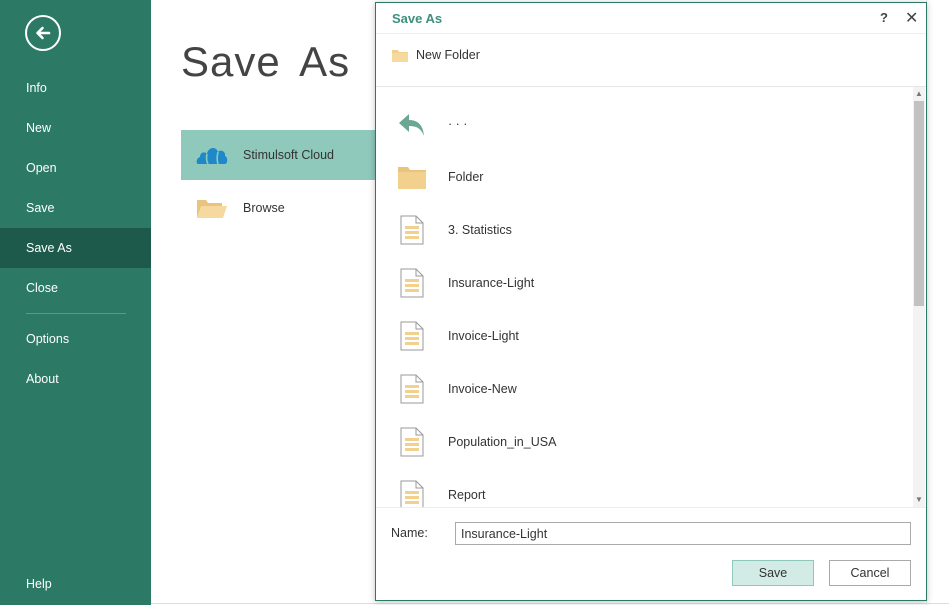  What do you see at coordinates (683, 533) in the screenshot?
I see `name-input` at bounding box center [683, 533].